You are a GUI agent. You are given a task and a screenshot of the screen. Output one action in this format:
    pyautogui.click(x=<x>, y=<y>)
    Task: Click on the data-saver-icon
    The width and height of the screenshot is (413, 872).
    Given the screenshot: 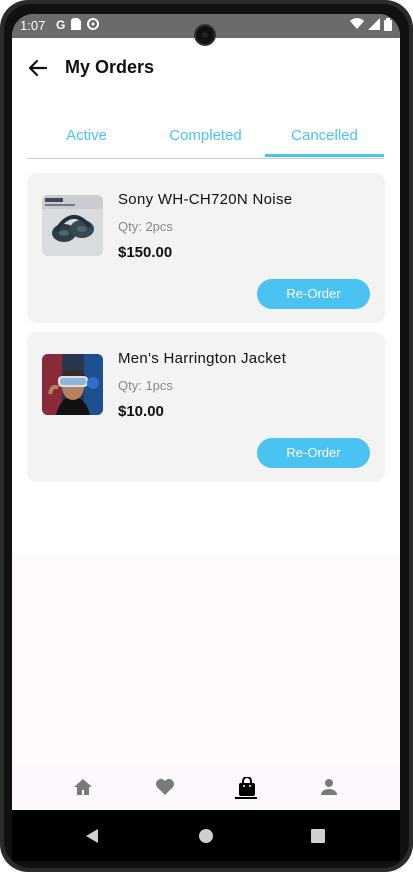 What is the action you would take?
    pyautogui.click(x=93, y=25)
    